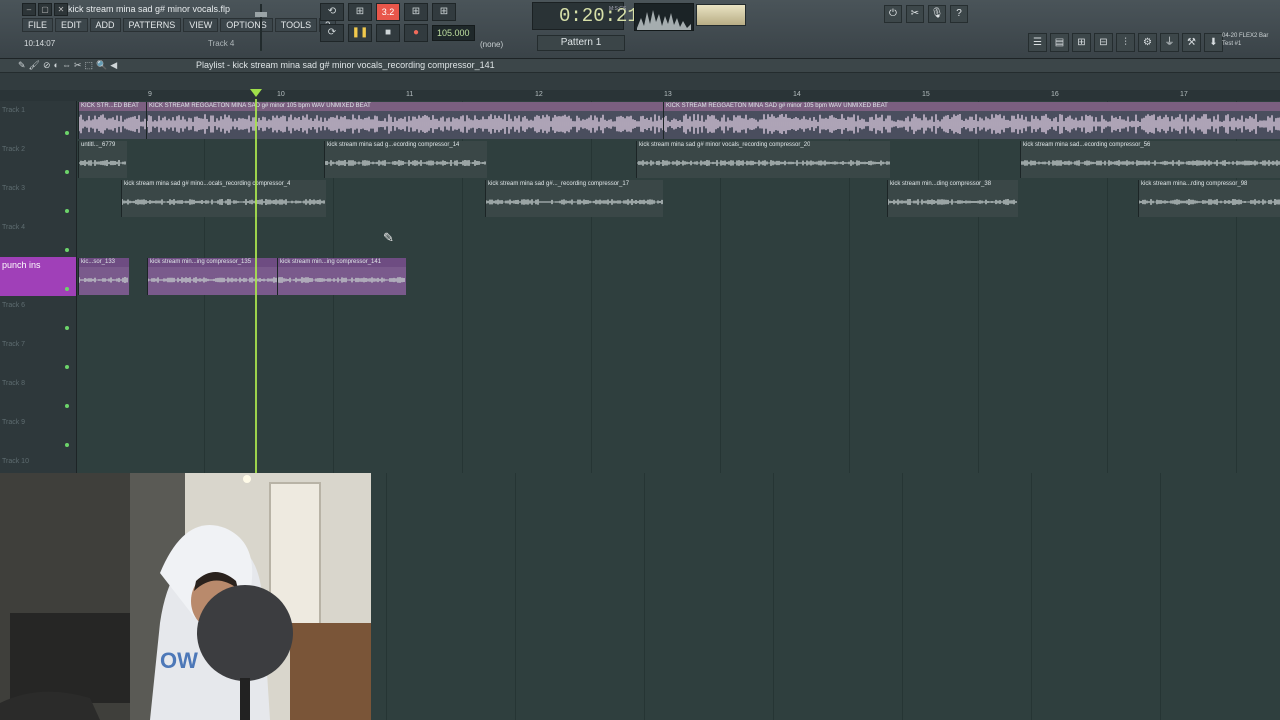 The width and height of the screenshot is (1280, 720). Describe the element at coordinates (103, 276) in the screenshot. I see `audio-clip: kic...sor_133` at that location.